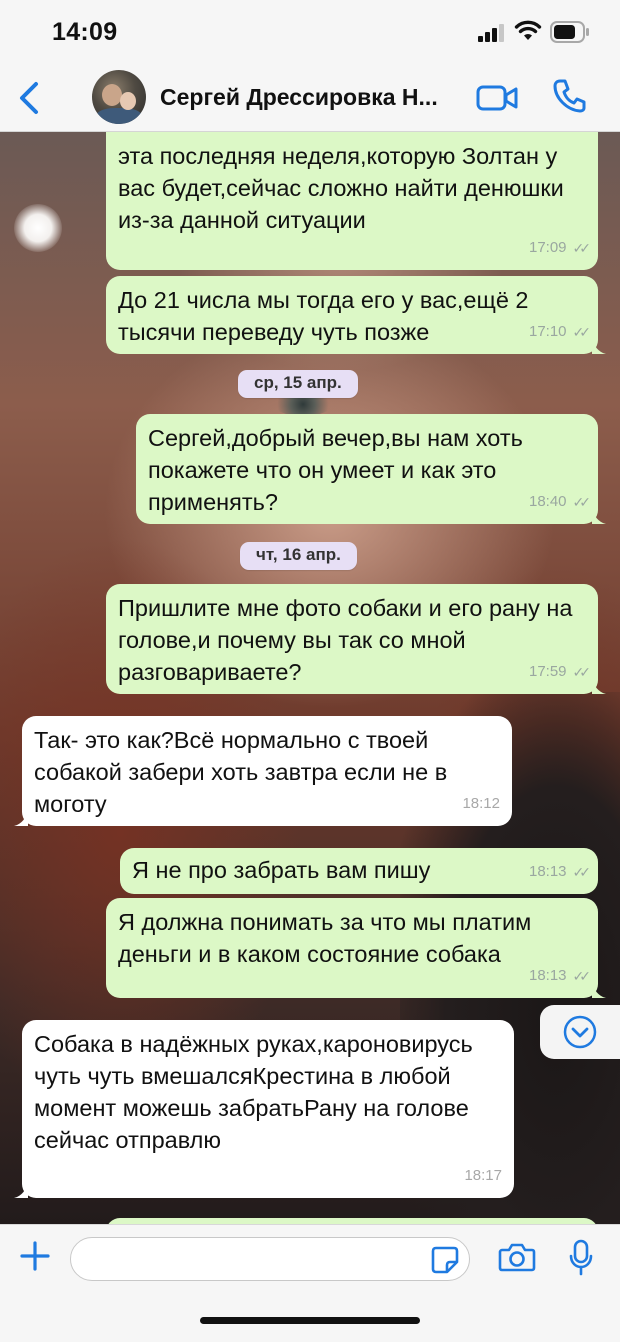 This screenshot has height=1342, width=620. I want to click on message-meta: 17:10 ✓✓, so click(560, 332).